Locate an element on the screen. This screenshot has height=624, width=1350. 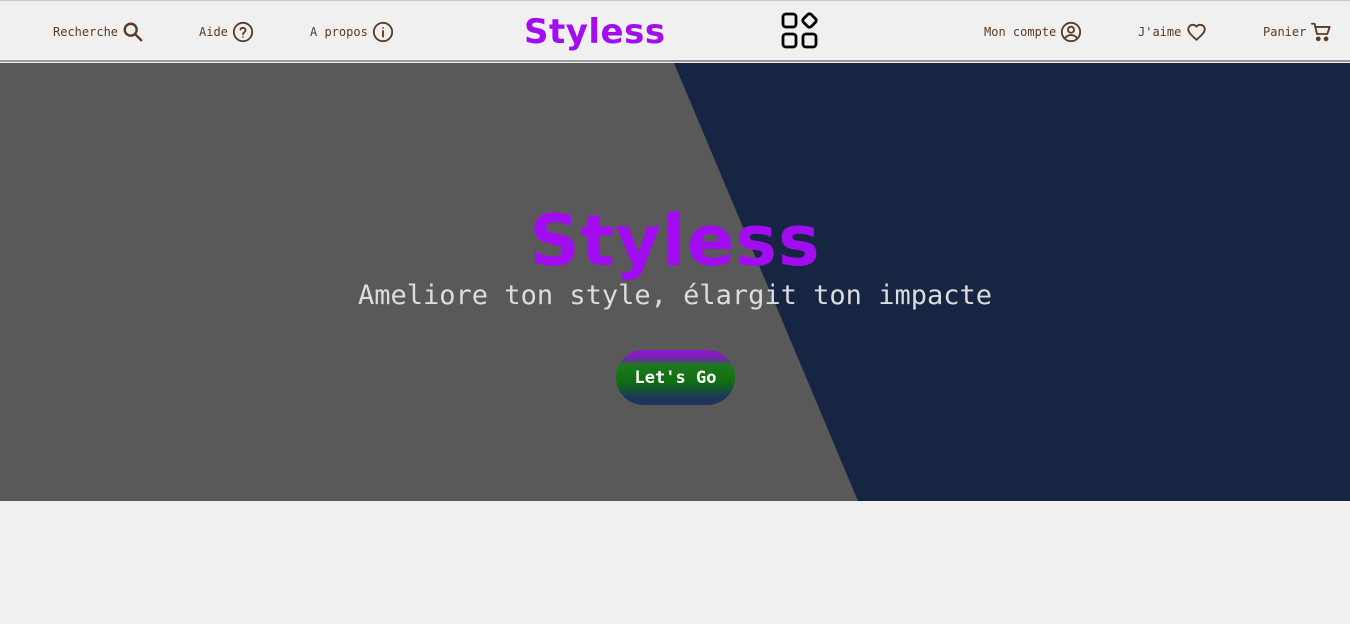
about-link: A propos is located at coordinates (352, 32).